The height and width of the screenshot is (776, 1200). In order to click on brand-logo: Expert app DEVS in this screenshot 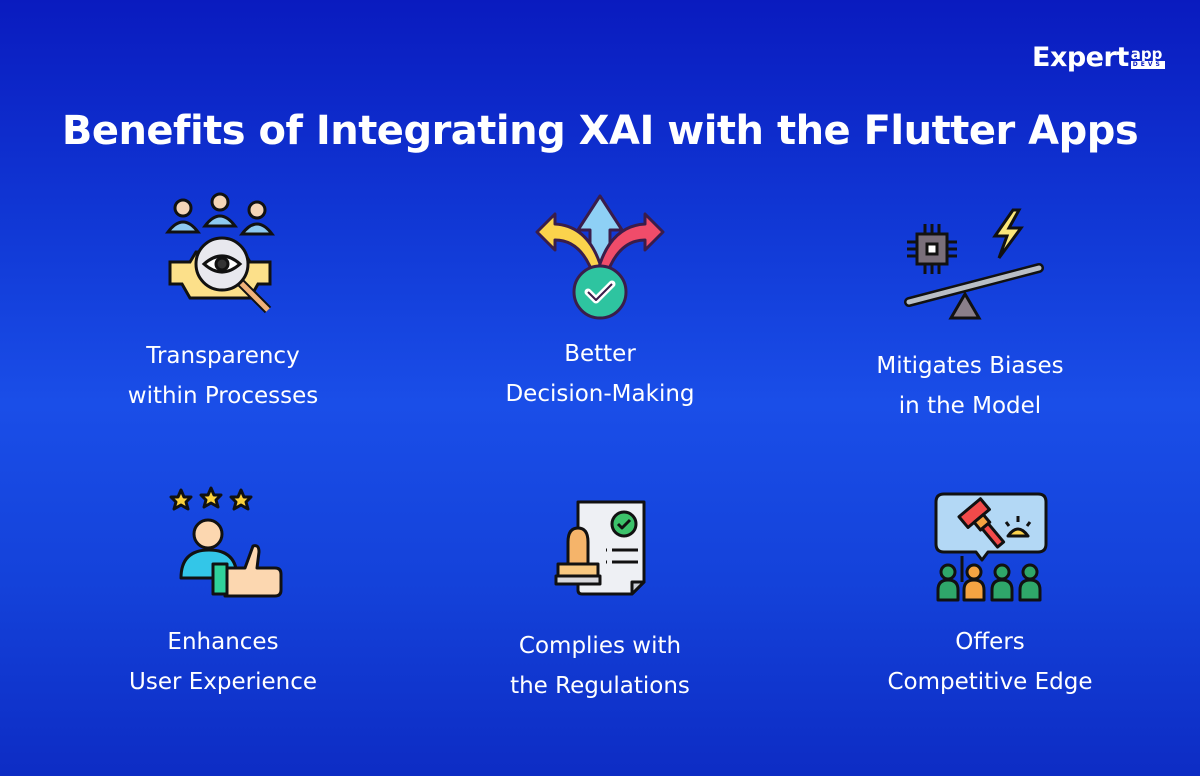, I will do `click(1098, 58)`.